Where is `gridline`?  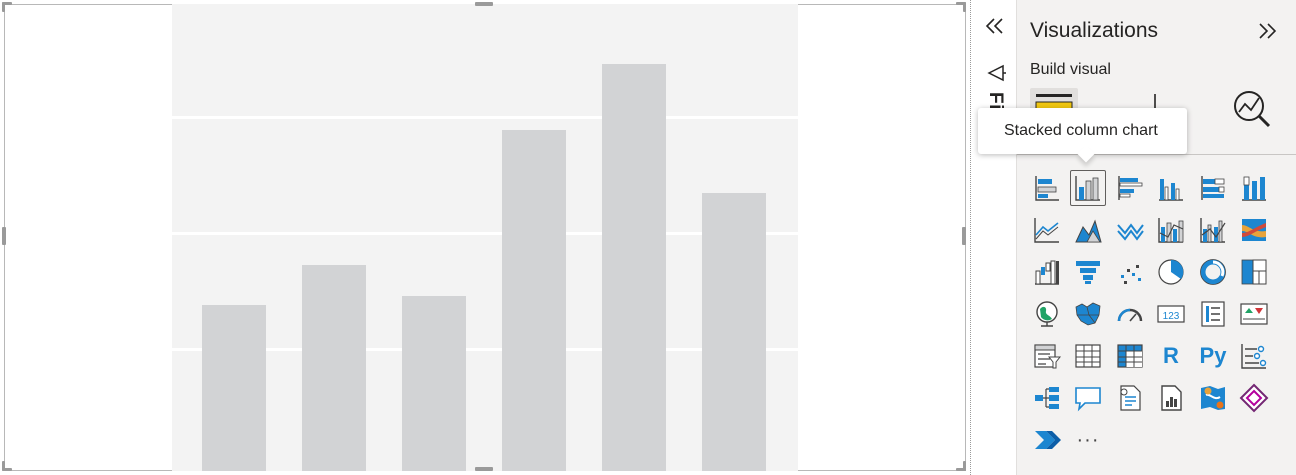
gridline is located at coordinates (485, 117).